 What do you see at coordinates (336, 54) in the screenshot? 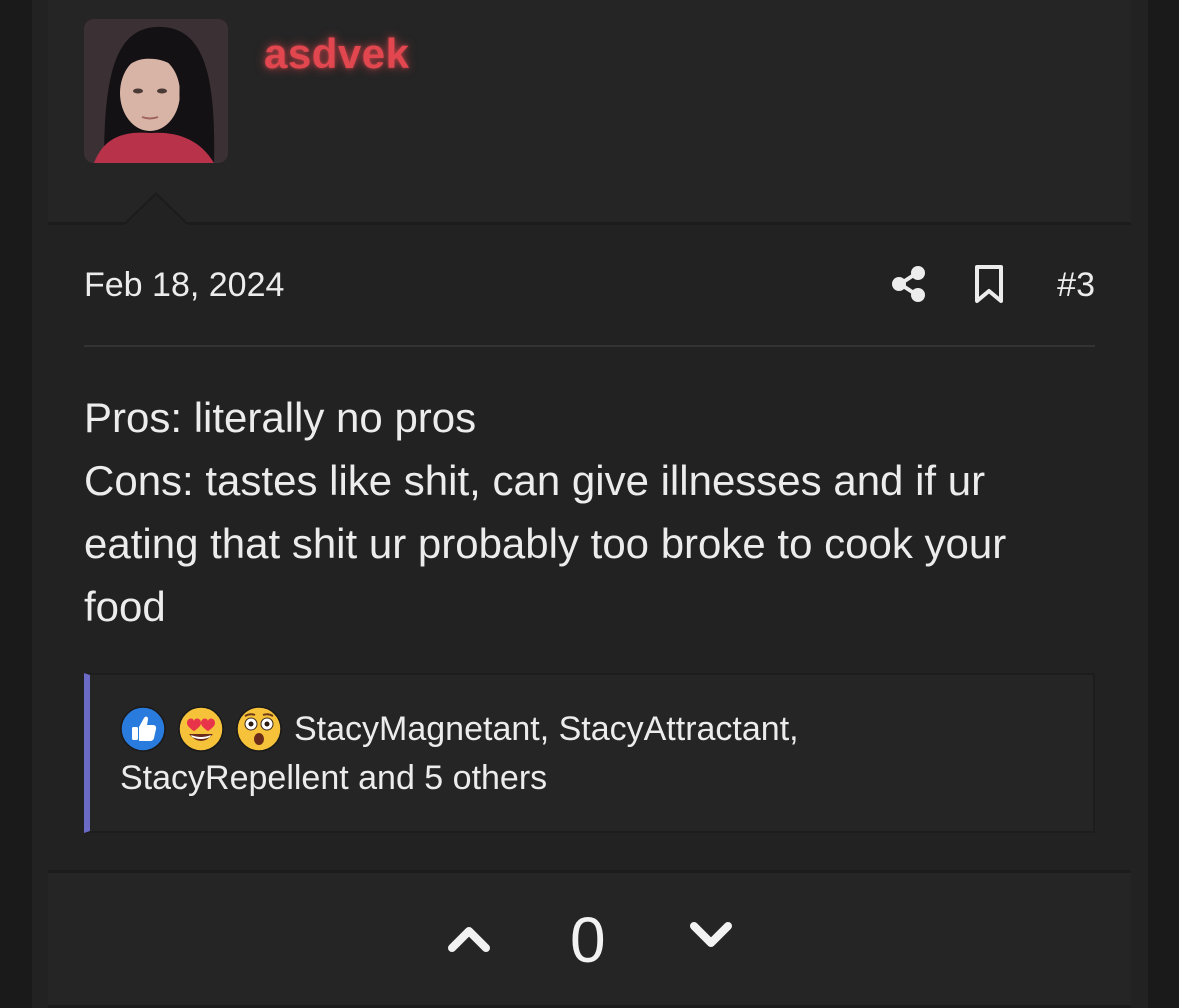
I see `username: asdvek` at bounding box center [336, 54].